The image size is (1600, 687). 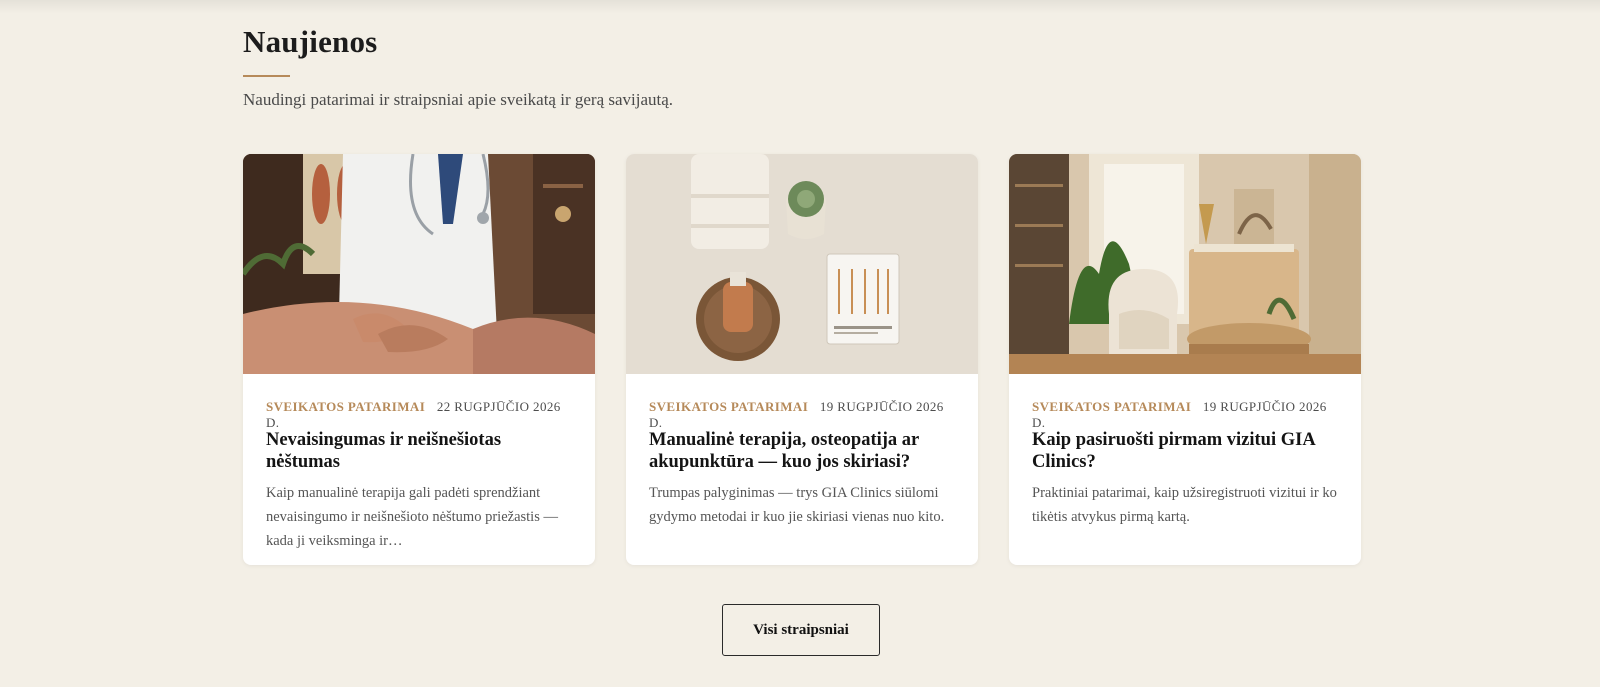 I want to click on acupuncture-needles-photo, so click(x=802, y=264).